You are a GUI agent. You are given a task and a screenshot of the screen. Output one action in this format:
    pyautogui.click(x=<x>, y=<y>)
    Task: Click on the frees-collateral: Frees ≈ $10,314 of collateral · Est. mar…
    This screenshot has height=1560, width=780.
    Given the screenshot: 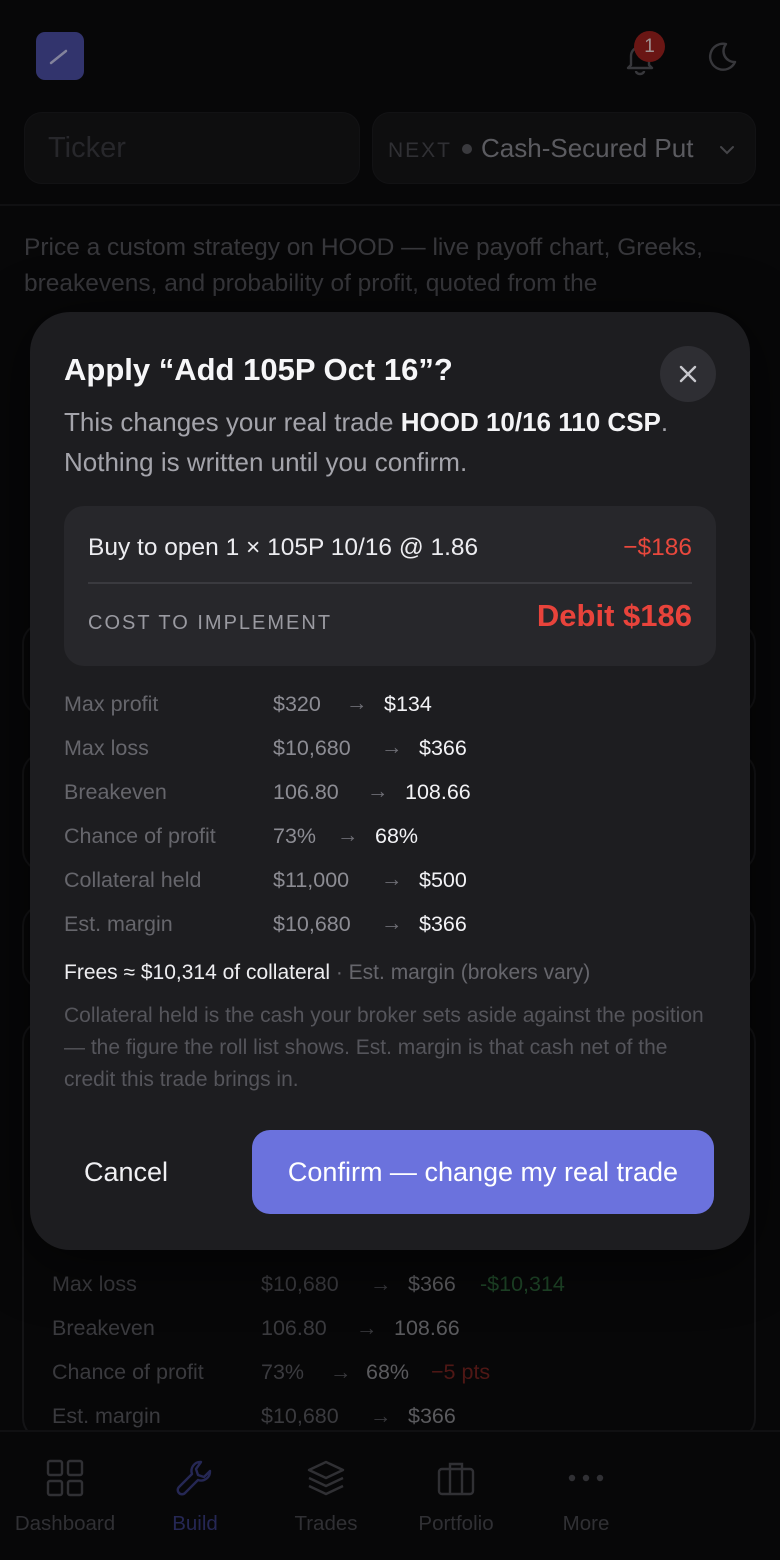 What is the action you would take?
    pyautogui.click(x=327, y=973)
    